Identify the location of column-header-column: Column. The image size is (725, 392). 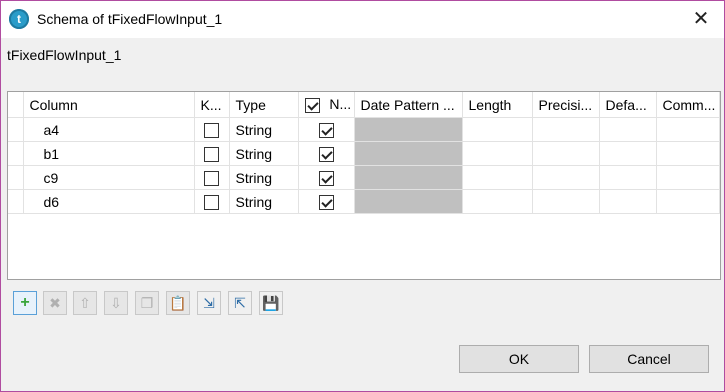
(109, 105).